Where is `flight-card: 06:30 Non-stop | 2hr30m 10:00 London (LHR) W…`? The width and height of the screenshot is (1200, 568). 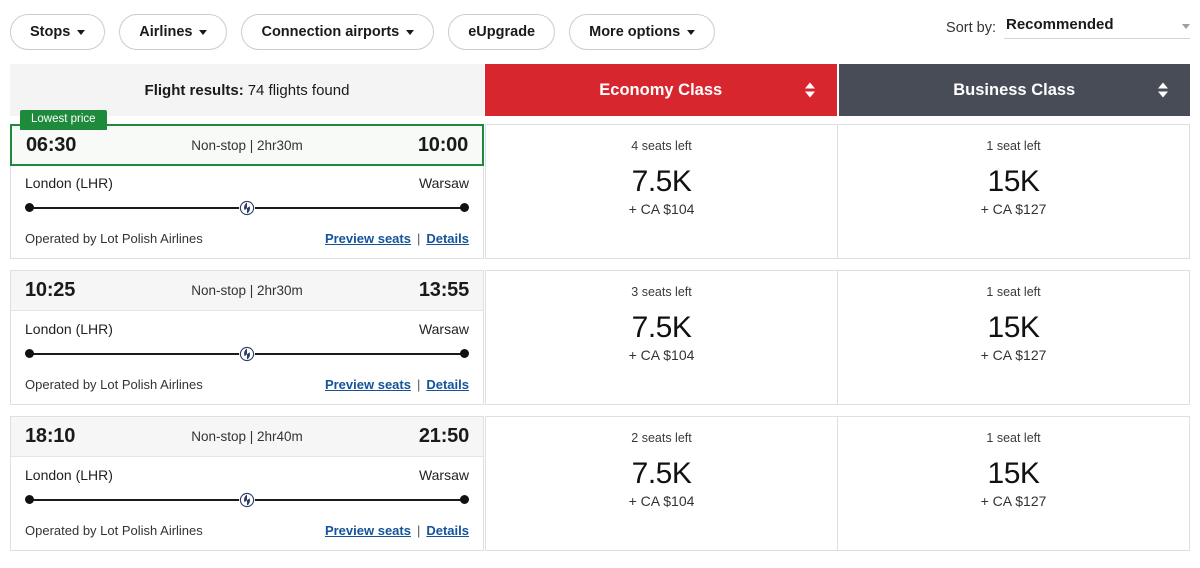
flight-card: 06:30 Non-stop | 2hr30m 10:00 London (LHR) W… is located at coordinates (247, 191).